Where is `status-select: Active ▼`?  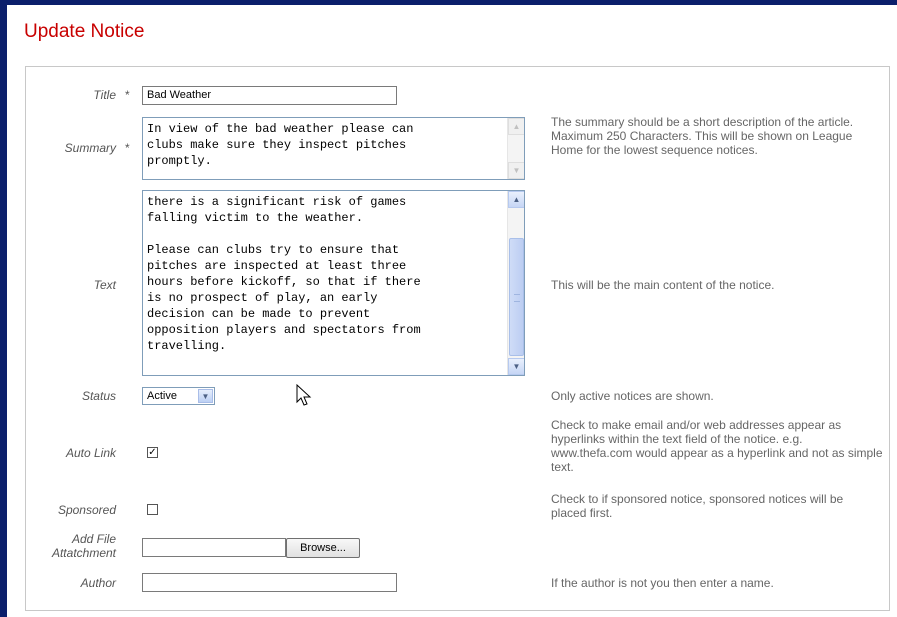
status-select: Active ▼ is located at coordinates (178, 396).